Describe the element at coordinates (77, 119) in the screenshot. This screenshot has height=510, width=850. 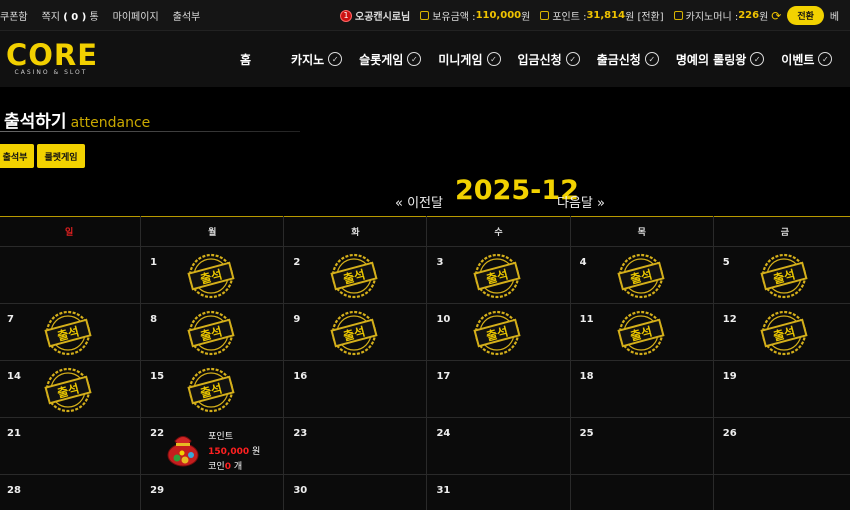
I see `page-title: 출석하기 attendance` at that location.